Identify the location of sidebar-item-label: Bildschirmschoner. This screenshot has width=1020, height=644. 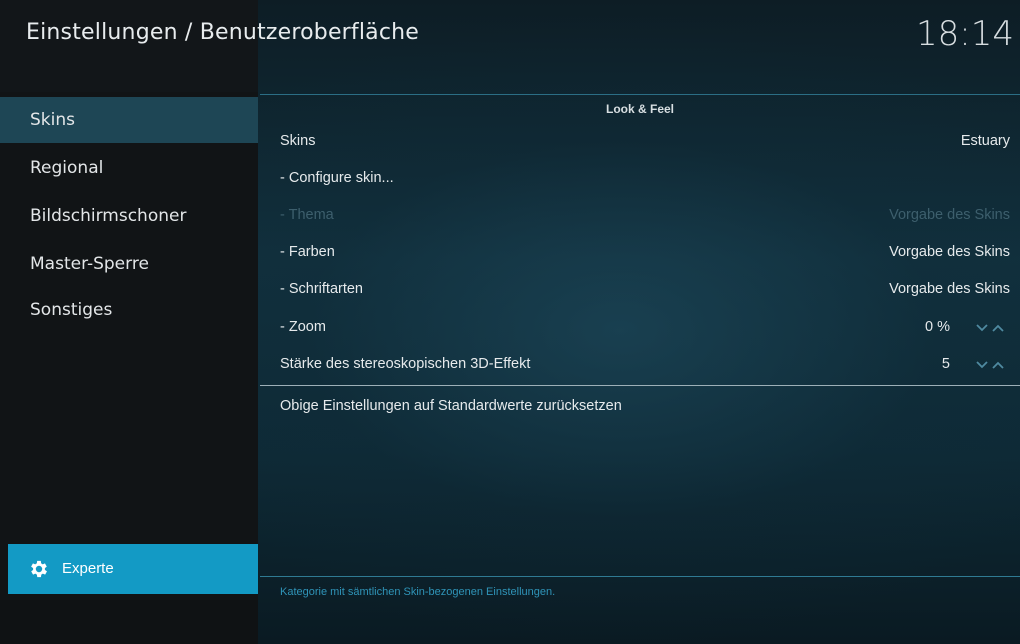
(108, 216).